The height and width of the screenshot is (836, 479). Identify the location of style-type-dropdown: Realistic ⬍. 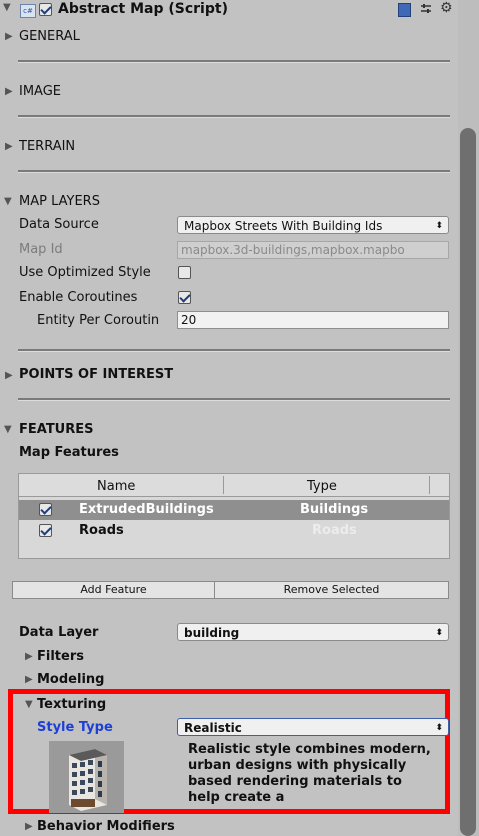
(313, 727).